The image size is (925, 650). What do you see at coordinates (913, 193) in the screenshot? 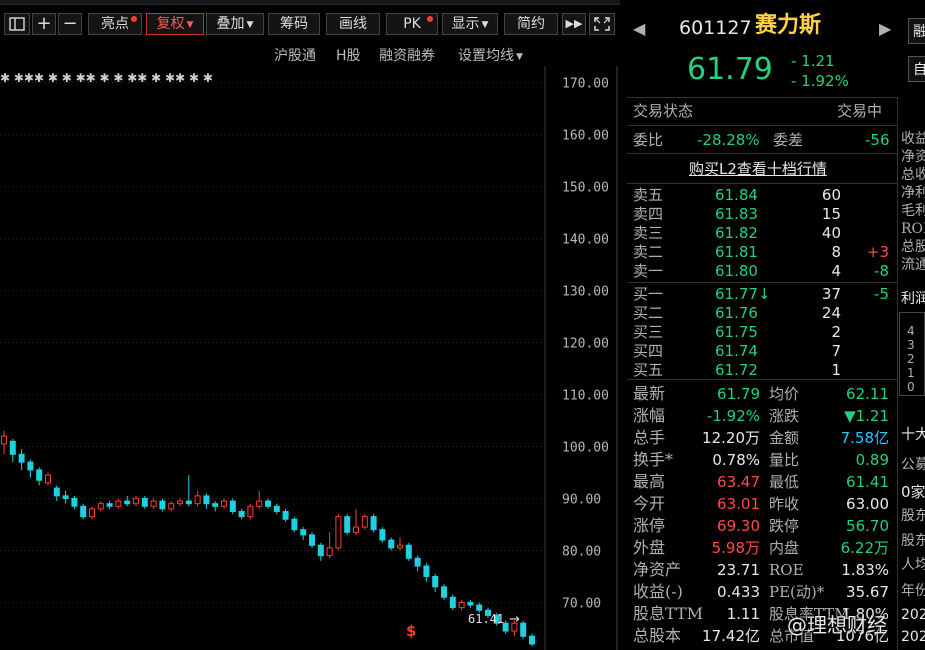
I see `side-metric-label: 净利` at bounding box center [913, 193].